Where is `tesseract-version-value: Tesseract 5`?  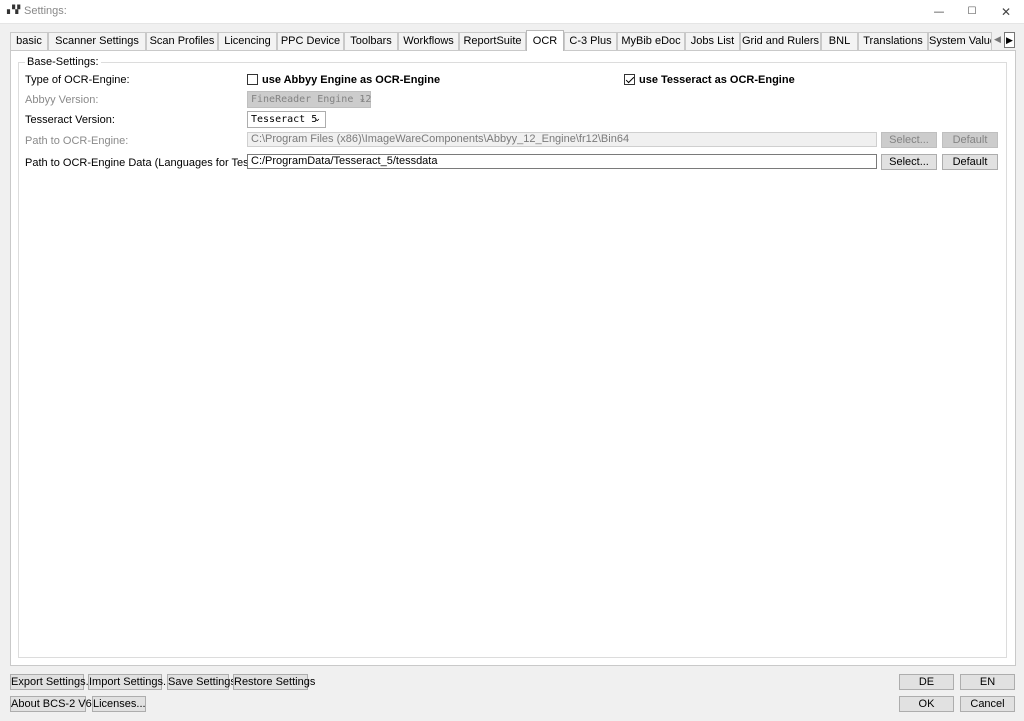
tesseract-version-value: Tesseract 5 is located at coordinates (284, 119).